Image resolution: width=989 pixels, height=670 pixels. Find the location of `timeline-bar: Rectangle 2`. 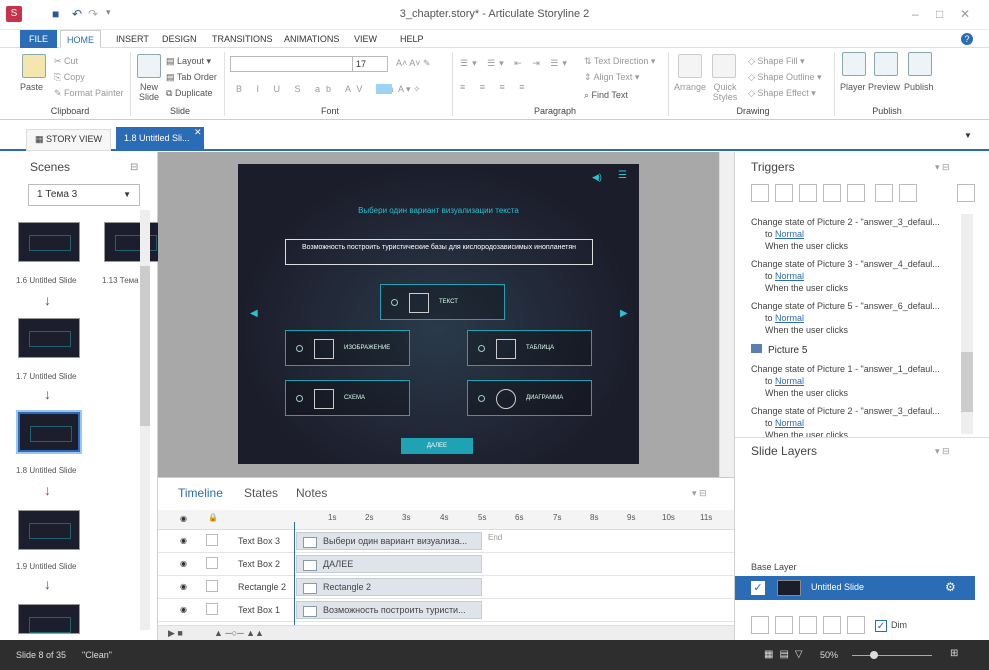

timeline-bar: Rectangle 2 is located at coordinates (389, 587).